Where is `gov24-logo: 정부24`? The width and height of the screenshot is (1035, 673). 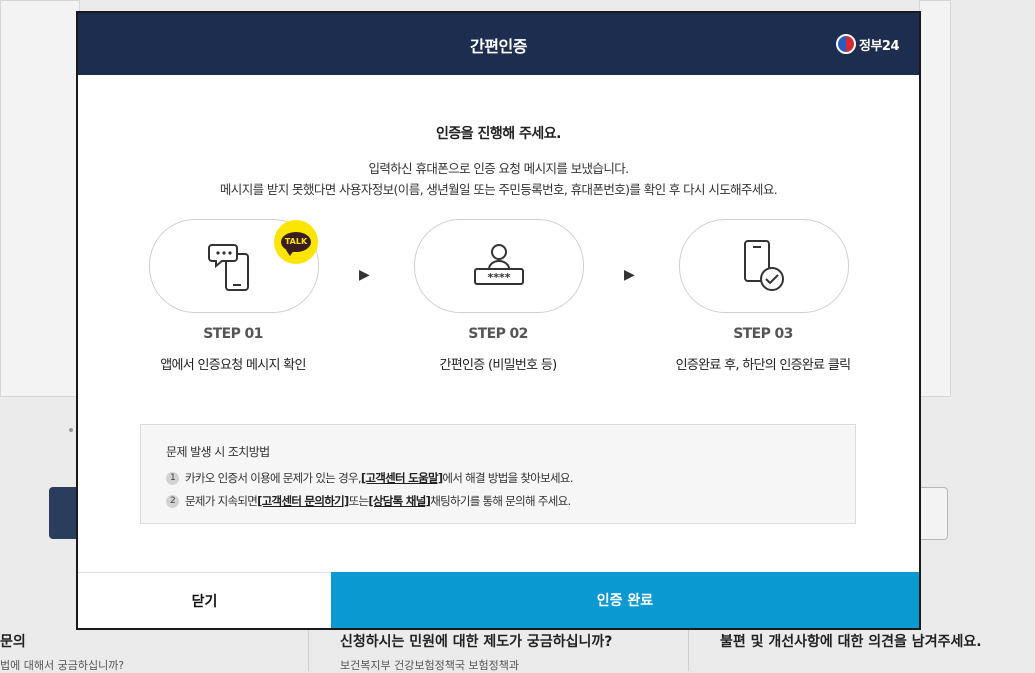 gov24-logo: 정부24 is located at coordinates (867, 44).